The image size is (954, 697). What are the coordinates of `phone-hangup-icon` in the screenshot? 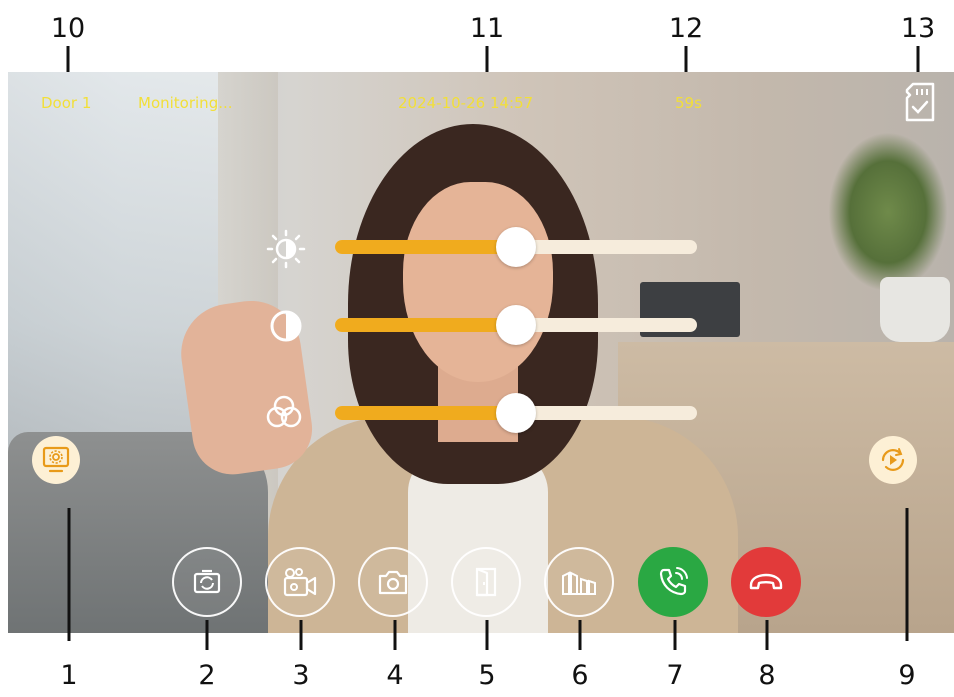 It's located at (766, 581).